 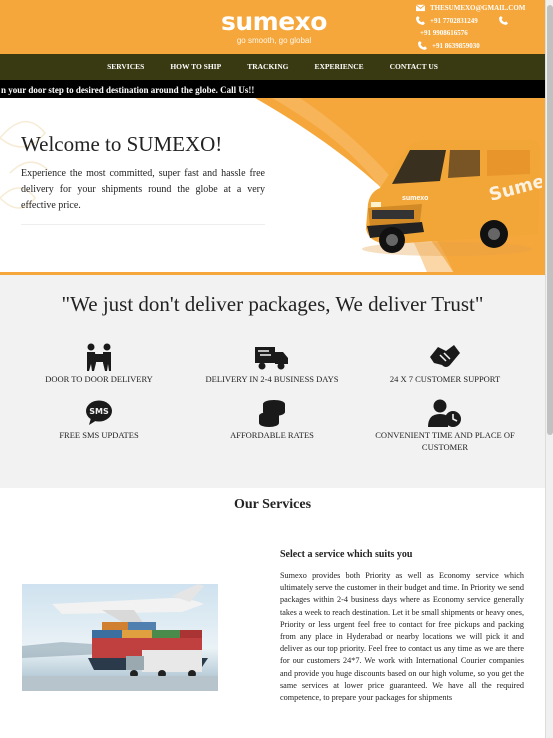 I want to click on feature-label: 24 X 7 CUSTOMER SUPPORT, so click(x=445, y=379).